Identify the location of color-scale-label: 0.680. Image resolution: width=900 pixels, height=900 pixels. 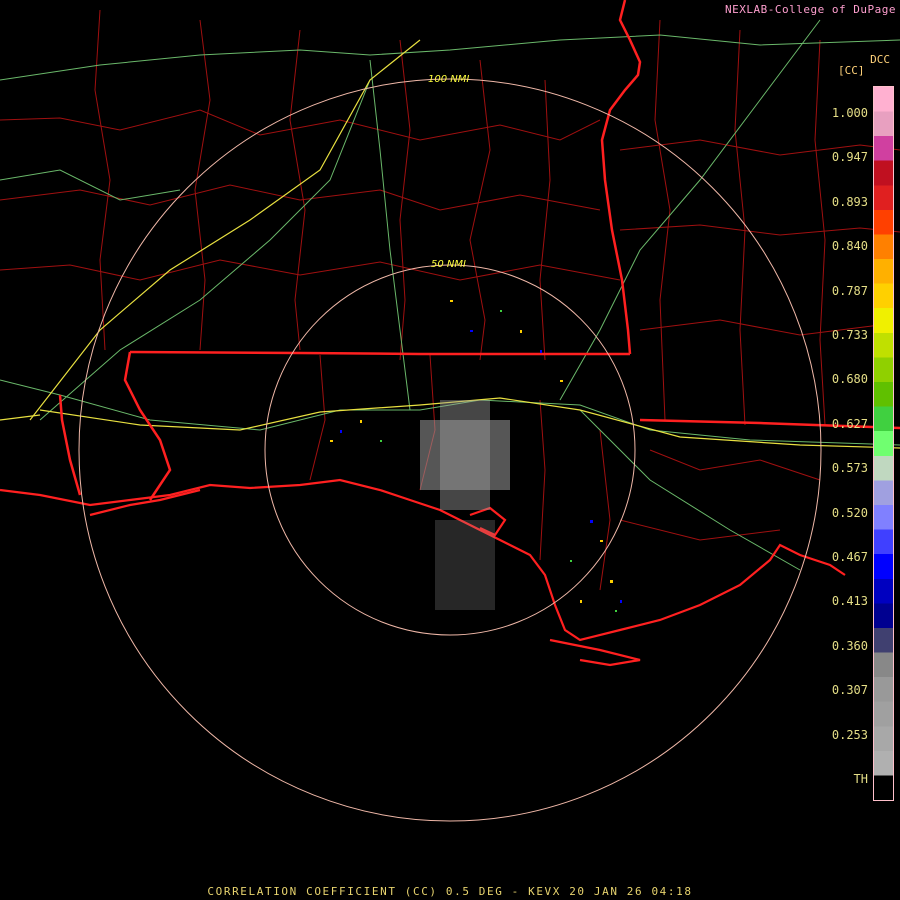
(849, 379).